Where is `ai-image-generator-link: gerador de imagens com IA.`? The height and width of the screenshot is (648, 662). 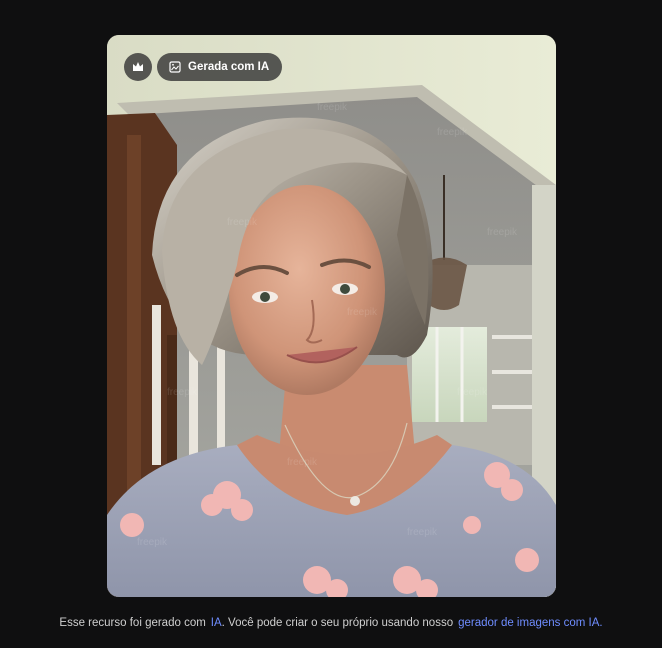 ai-image-generator-link: gerador de imagens com IA. is located at coordinates (530, 623).